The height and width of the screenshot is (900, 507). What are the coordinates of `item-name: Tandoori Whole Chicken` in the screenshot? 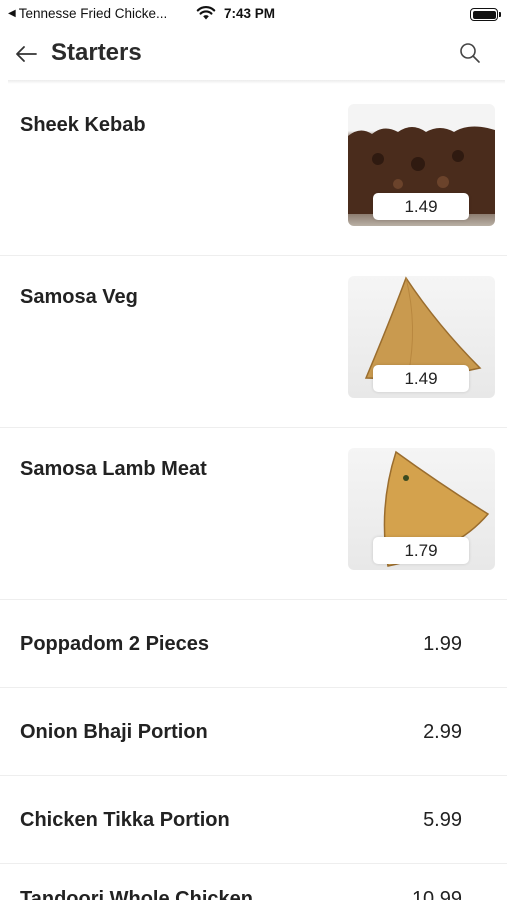 It's located at (136, 894).